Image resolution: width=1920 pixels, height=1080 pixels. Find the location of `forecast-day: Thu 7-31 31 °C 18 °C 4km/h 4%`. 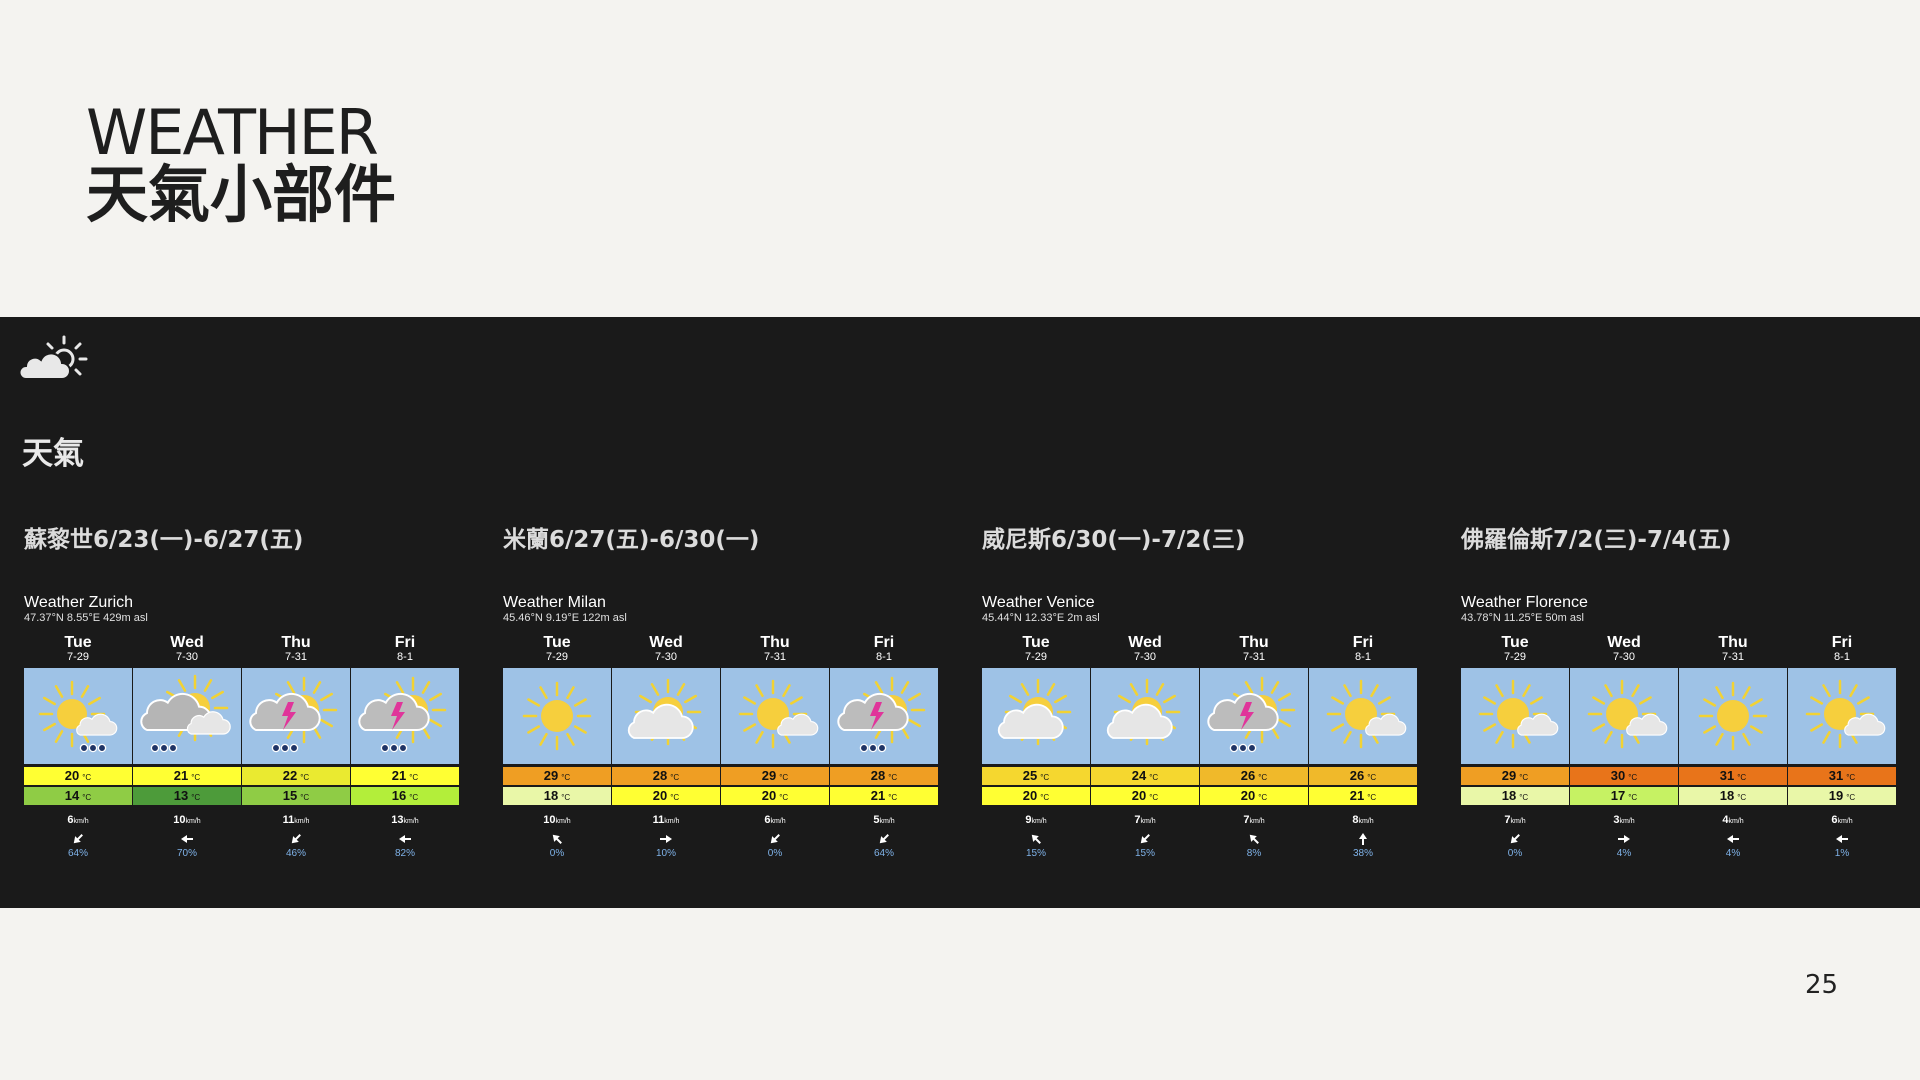

forecast-day: Thu 7-31 31 °C 18 °C 4km/h 4% is located at coordinates (1733, 747).